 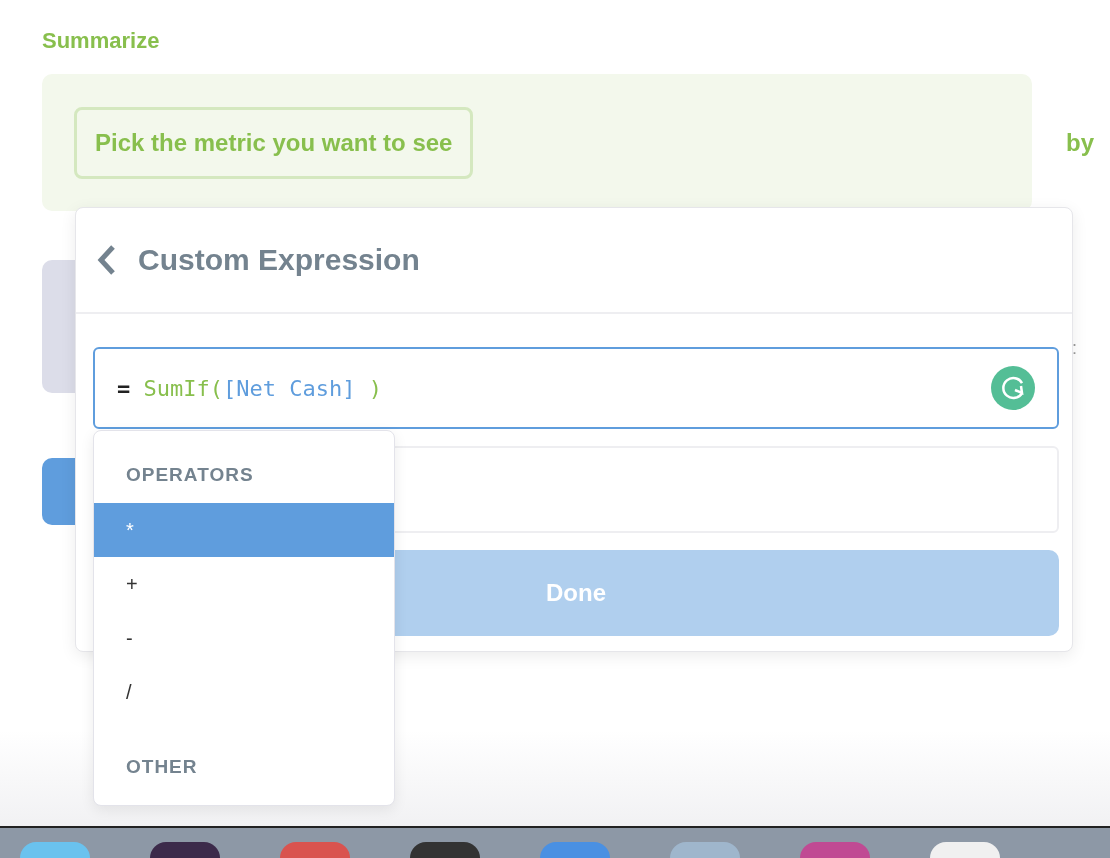 What do you see at coordinates (1074, 348) in the screenshot?
I see `colon-mark: :` at bounding box center [1074, 348].